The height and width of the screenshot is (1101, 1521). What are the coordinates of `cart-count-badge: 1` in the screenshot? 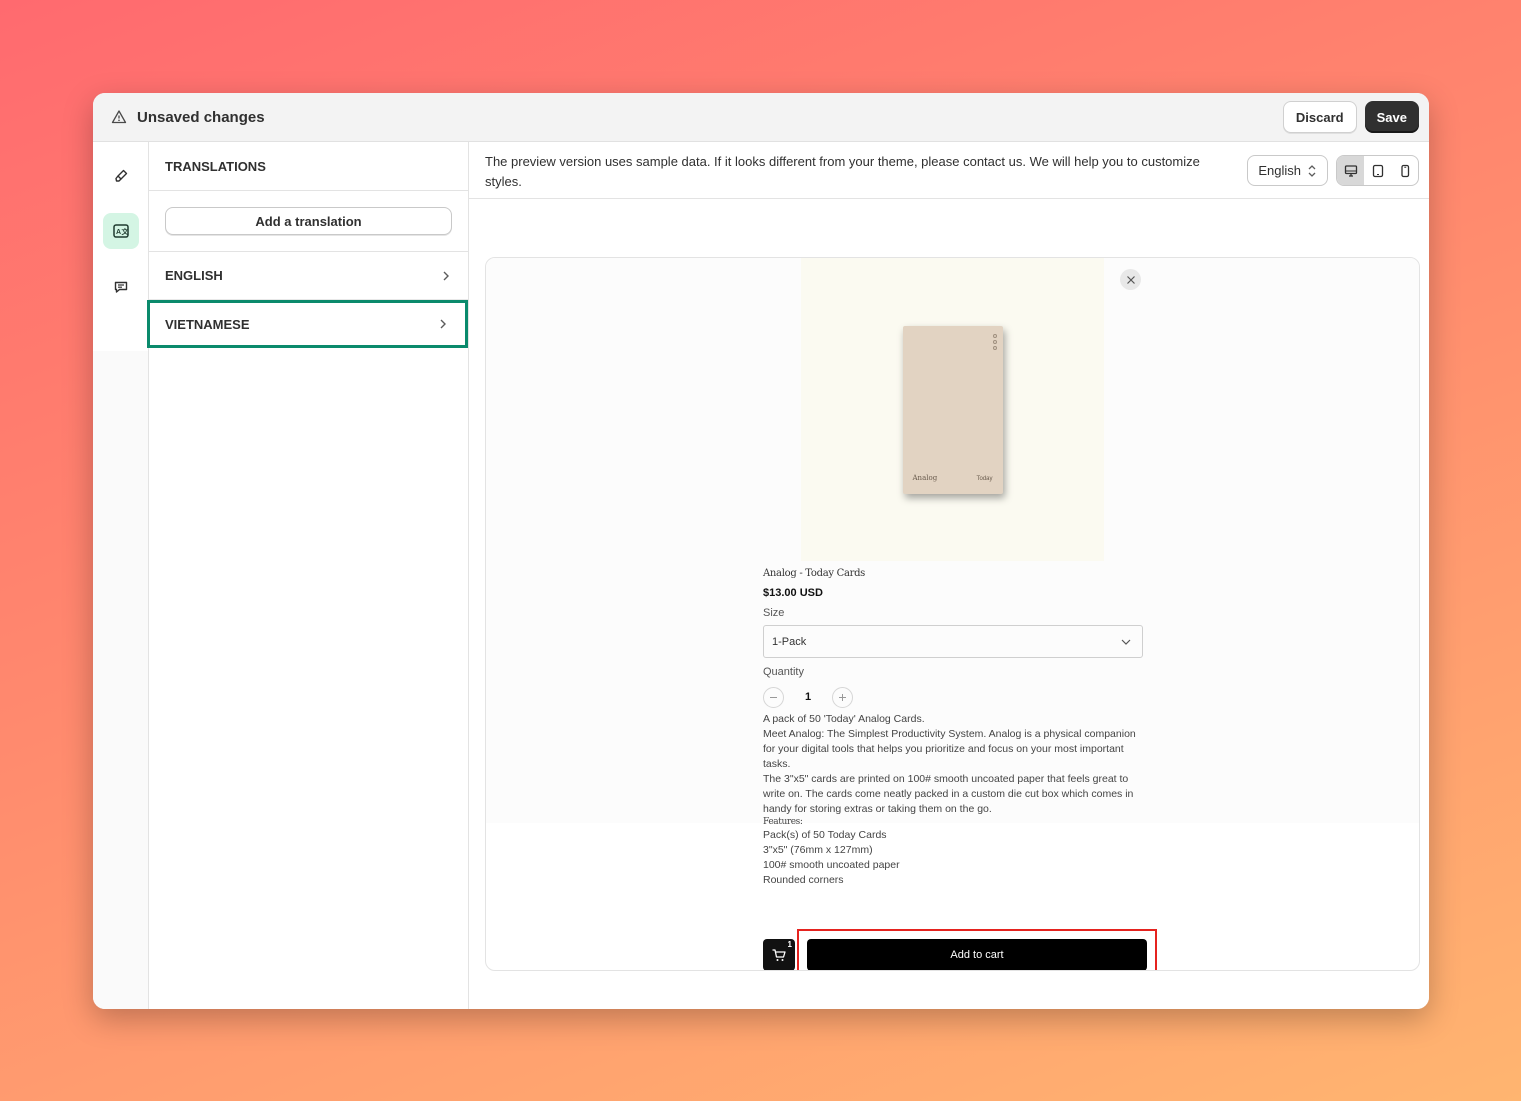 It's located at (789, 944).